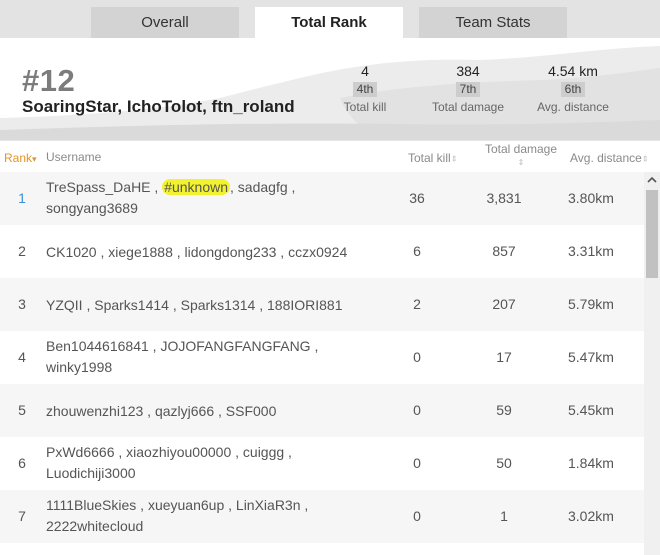 The image size is (660, 555). Describe the element at coordinates (165, 22) in the screenshot. I see `tab-overall: Overall` at that location.